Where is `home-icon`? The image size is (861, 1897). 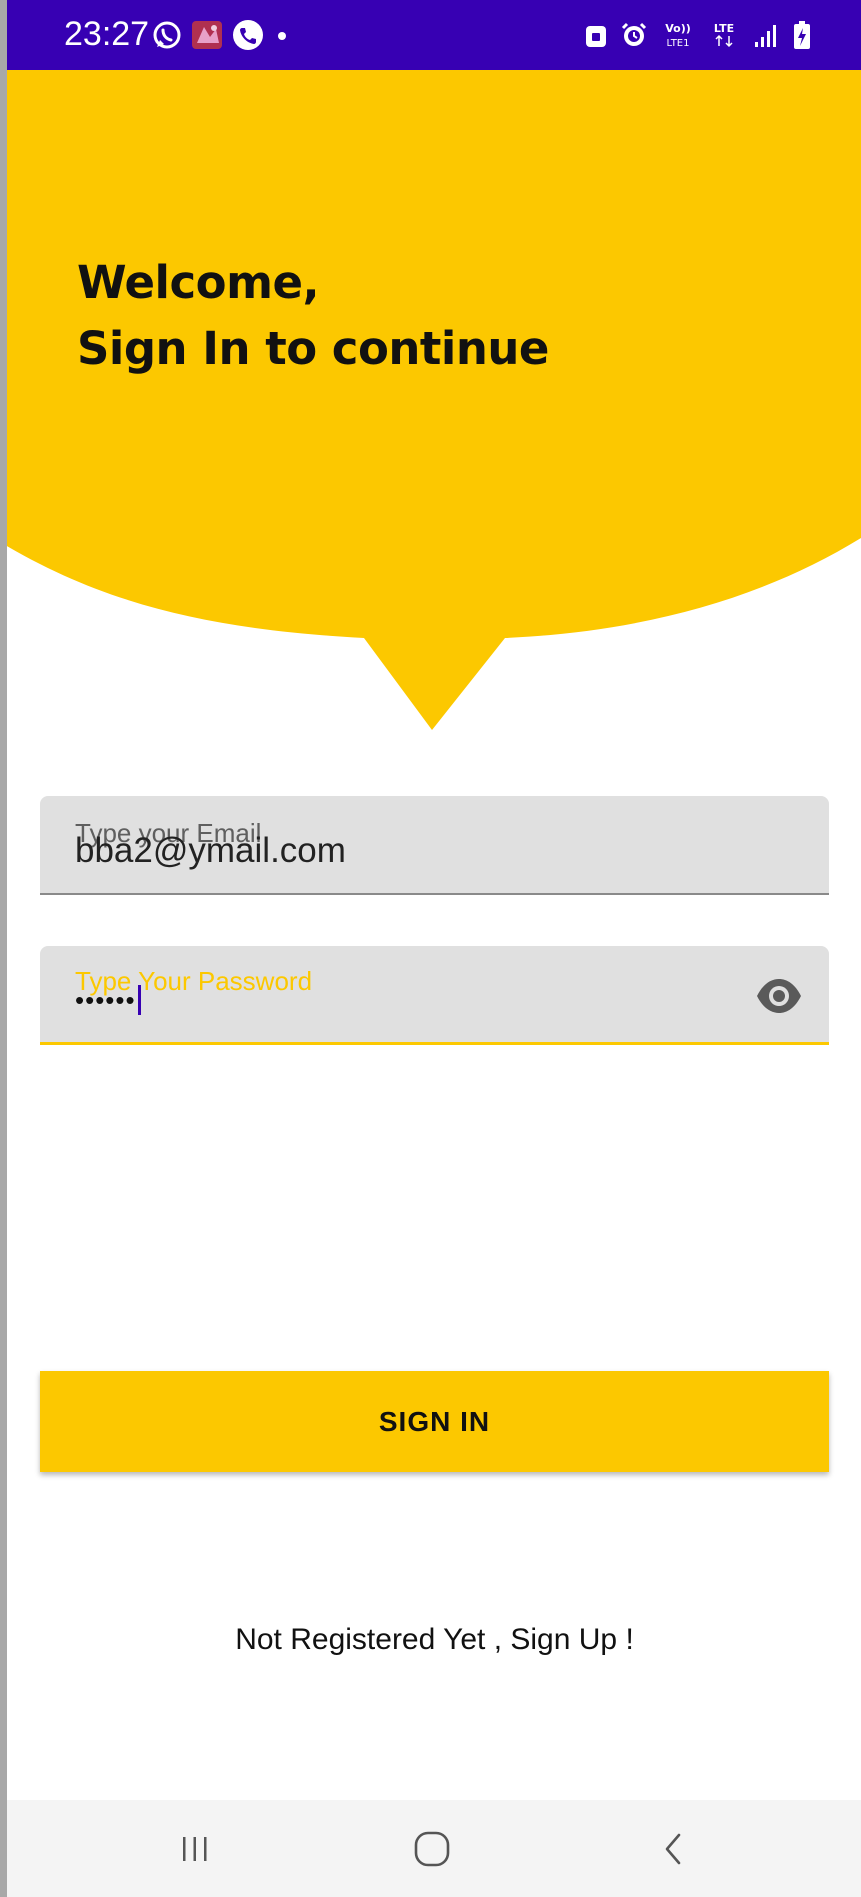 home-icon is located at coordinates (432, 1849).